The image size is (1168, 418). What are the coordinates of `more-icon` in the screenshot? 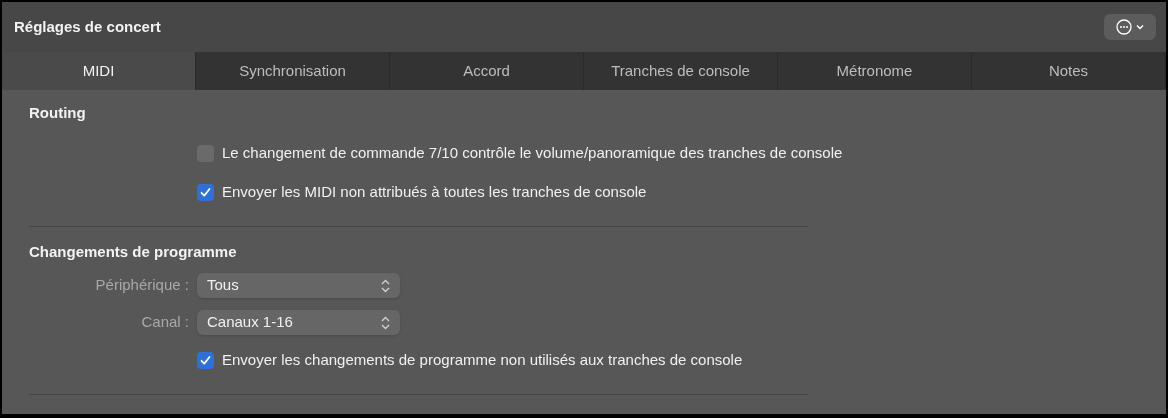 It's located at (1124, 27).